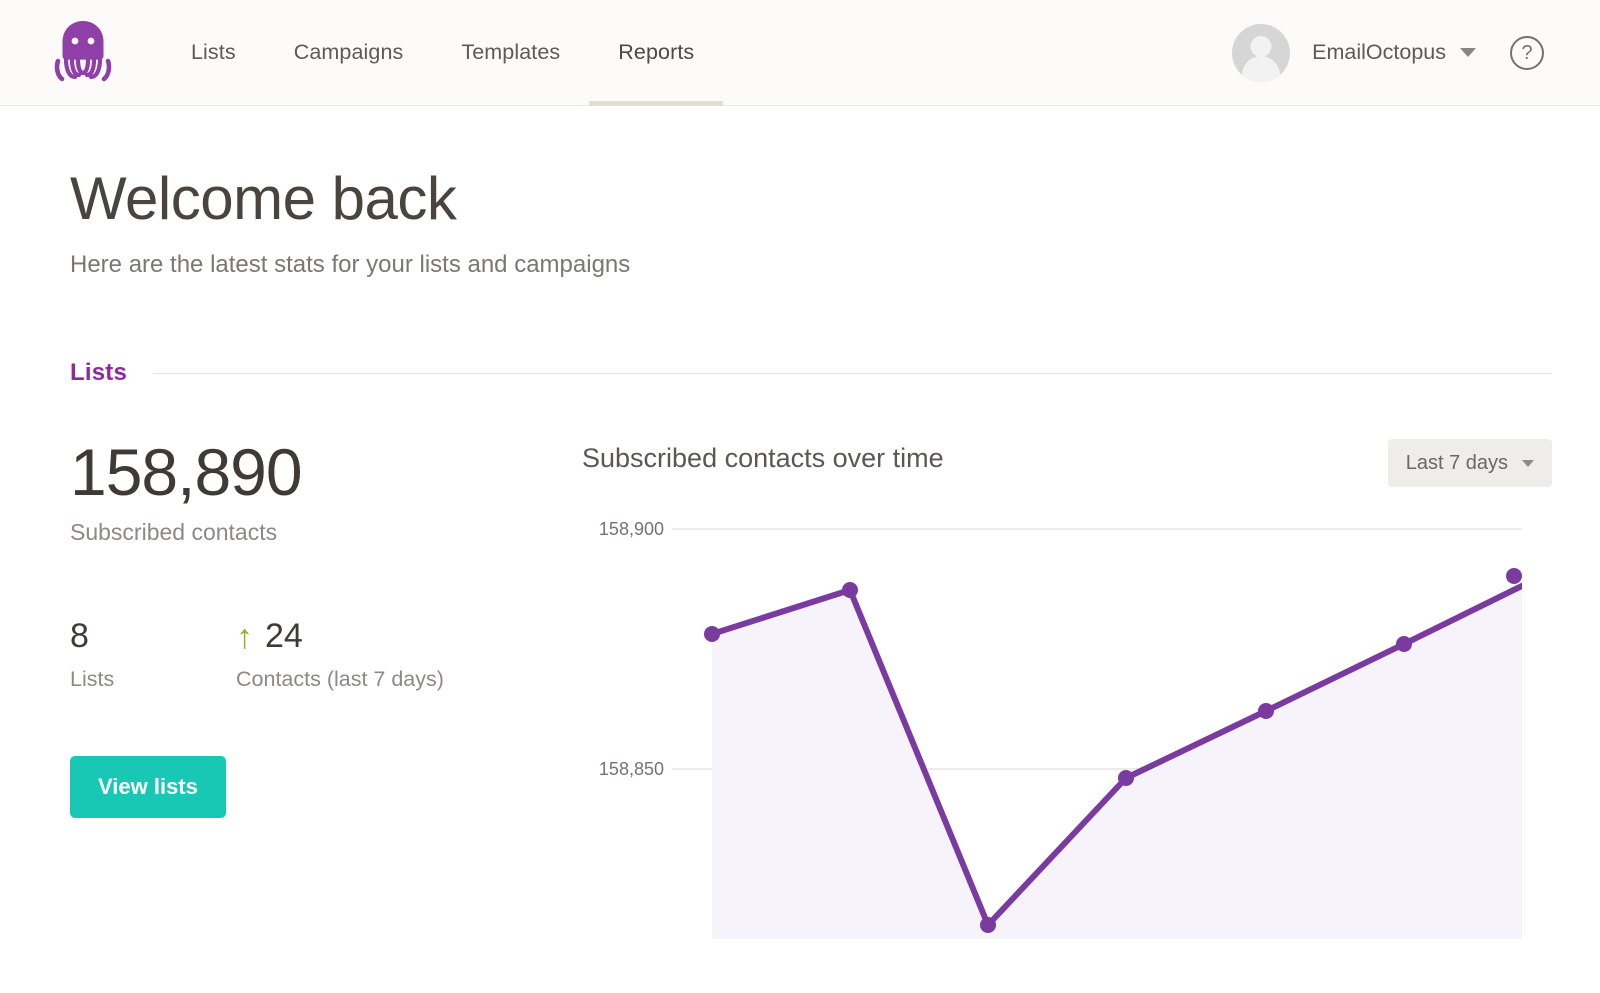 The image size is (1600, 993). I want to click on lists-count-label: Lists, so click(92, 679).